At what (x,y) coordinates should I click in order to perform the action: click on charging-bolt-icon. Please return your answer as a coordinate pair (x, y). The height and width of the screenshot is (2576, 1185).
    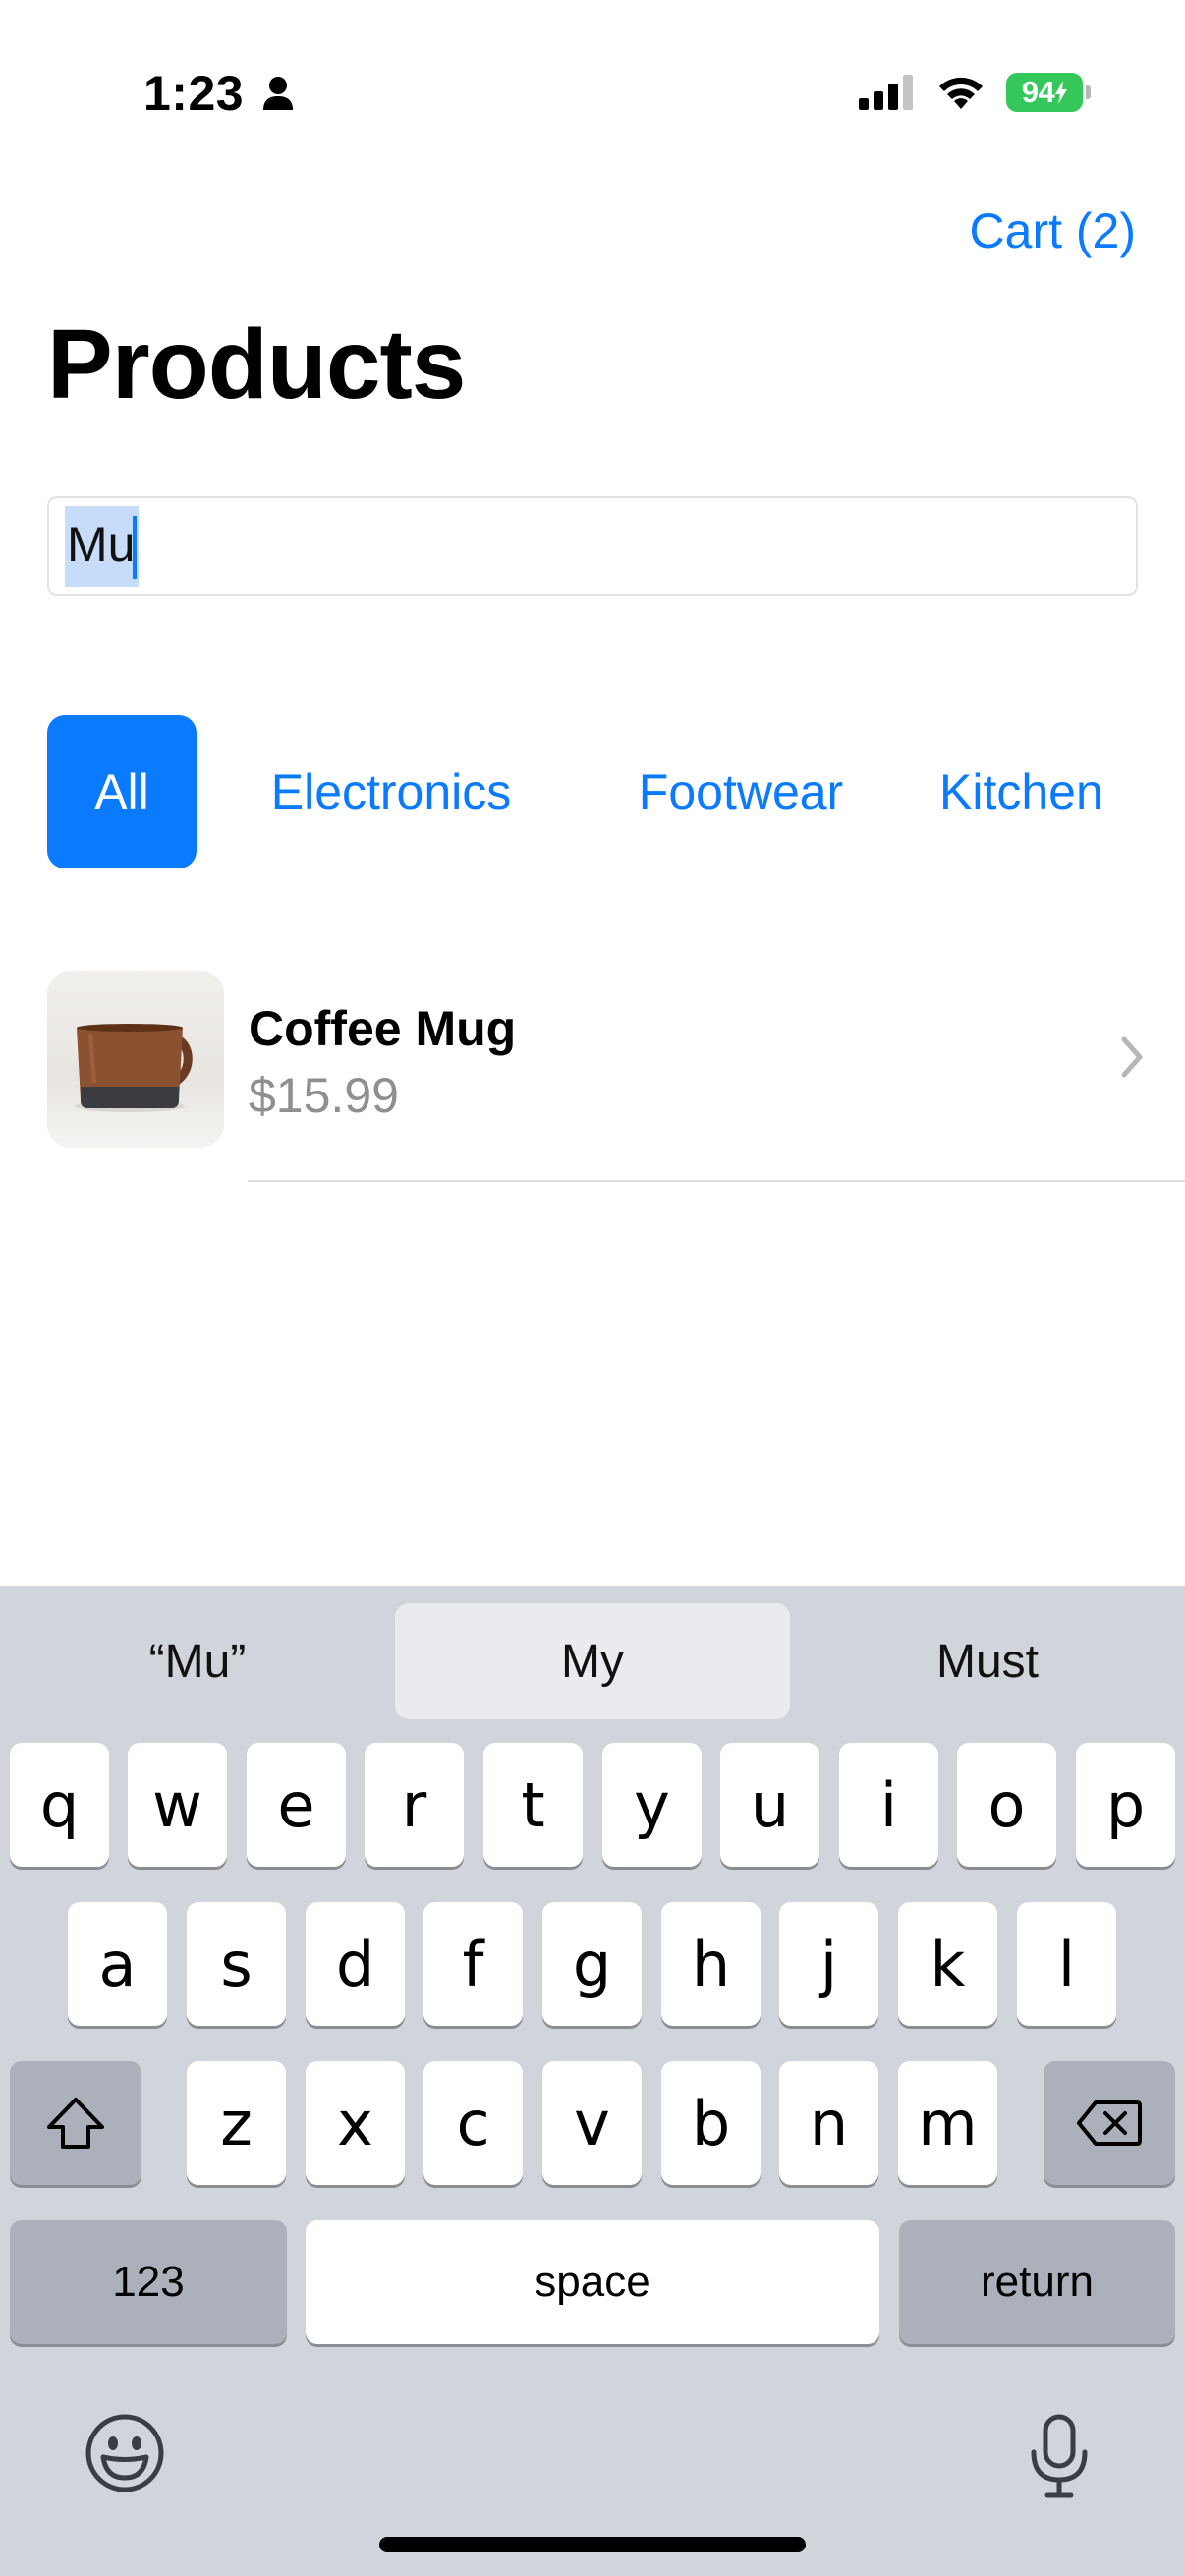
    Looking at the image, I should click on (1061, 92).